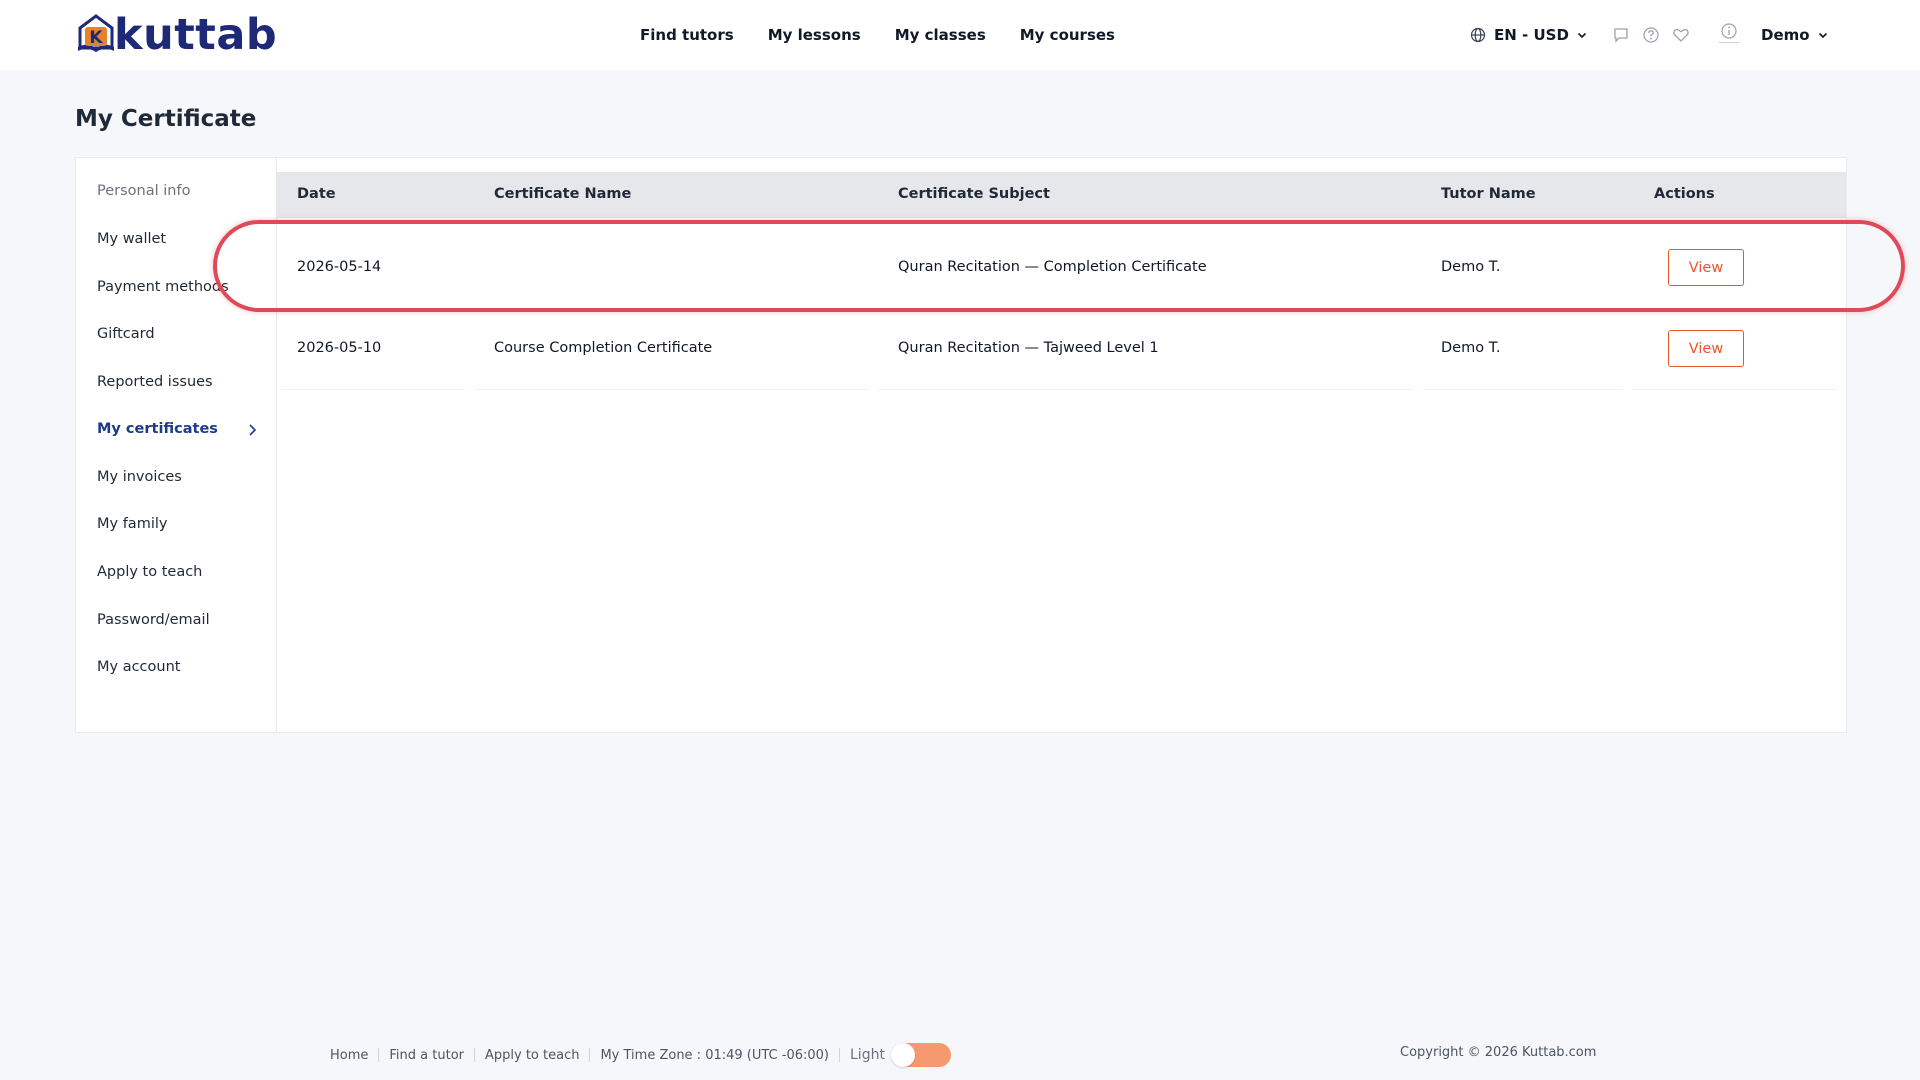 The height and width of the screenshot is (1080, 1920). I want to click on sidebar-item-giftcard: Giftcard, so click(126, 334).